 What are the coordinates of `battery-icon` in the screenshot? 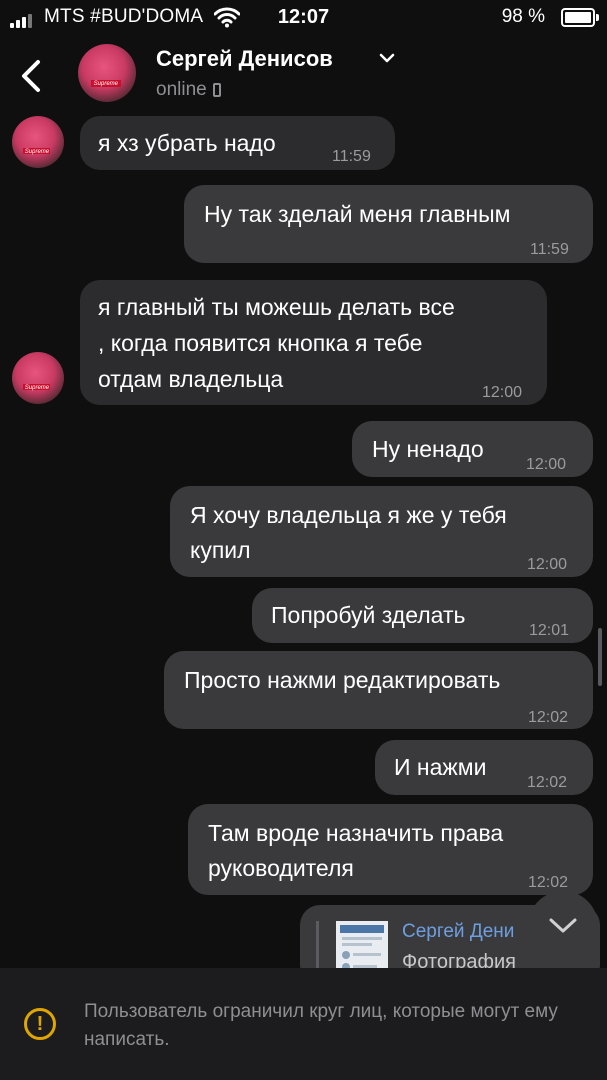 It's located at (580, 17).